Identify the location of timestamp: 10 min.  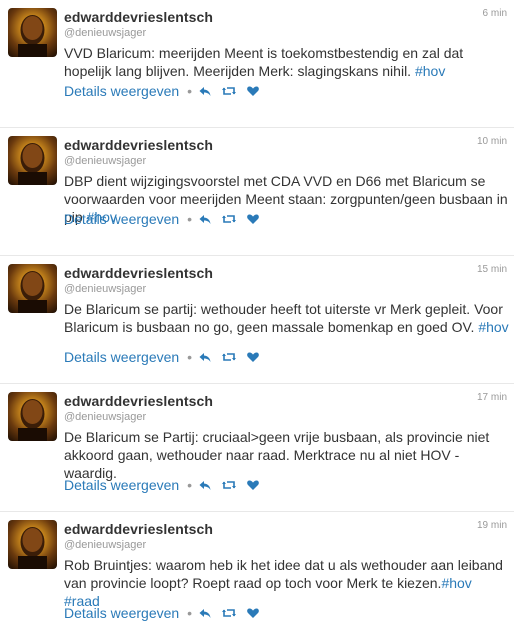
(492, 141).